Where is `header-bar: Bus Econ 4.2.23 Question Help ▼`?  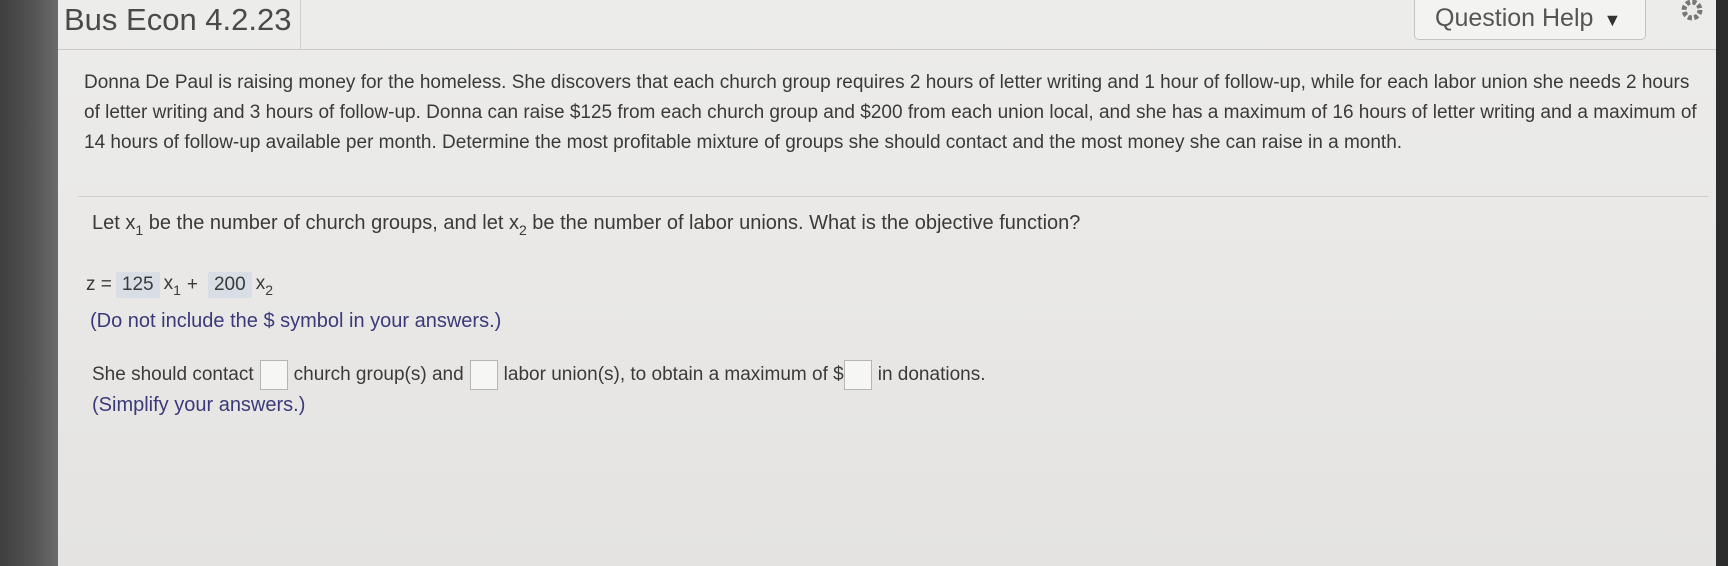
header-bar: Bus Econ 4.2.23 Question Help ▼ is located at coordinates (887, 25).